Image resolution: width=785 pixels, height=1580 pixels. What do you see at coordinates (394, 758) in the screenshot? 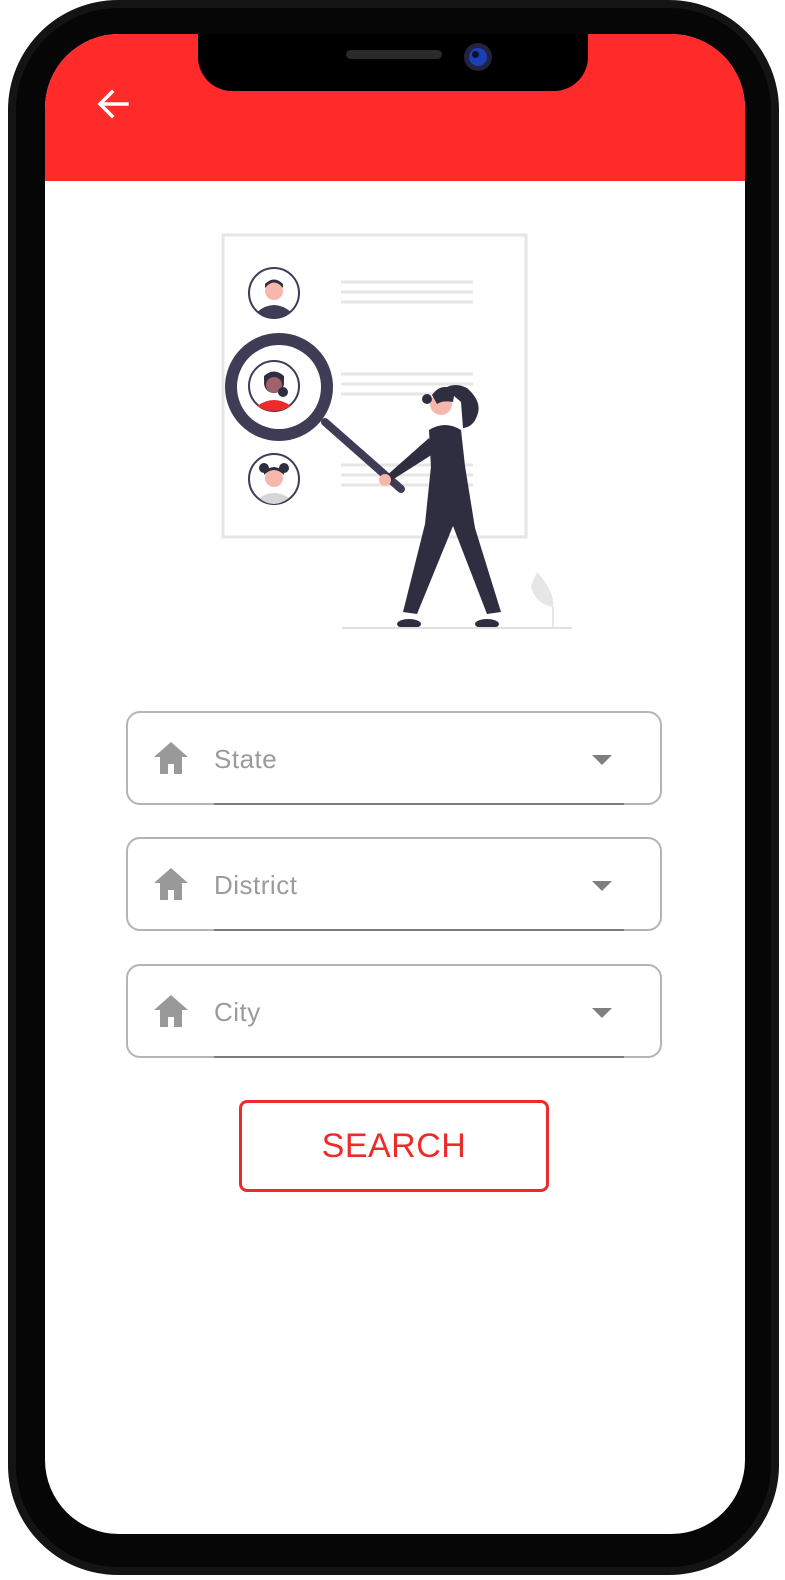
I see `state-dropdown: State` at bounding box center [394, 758].